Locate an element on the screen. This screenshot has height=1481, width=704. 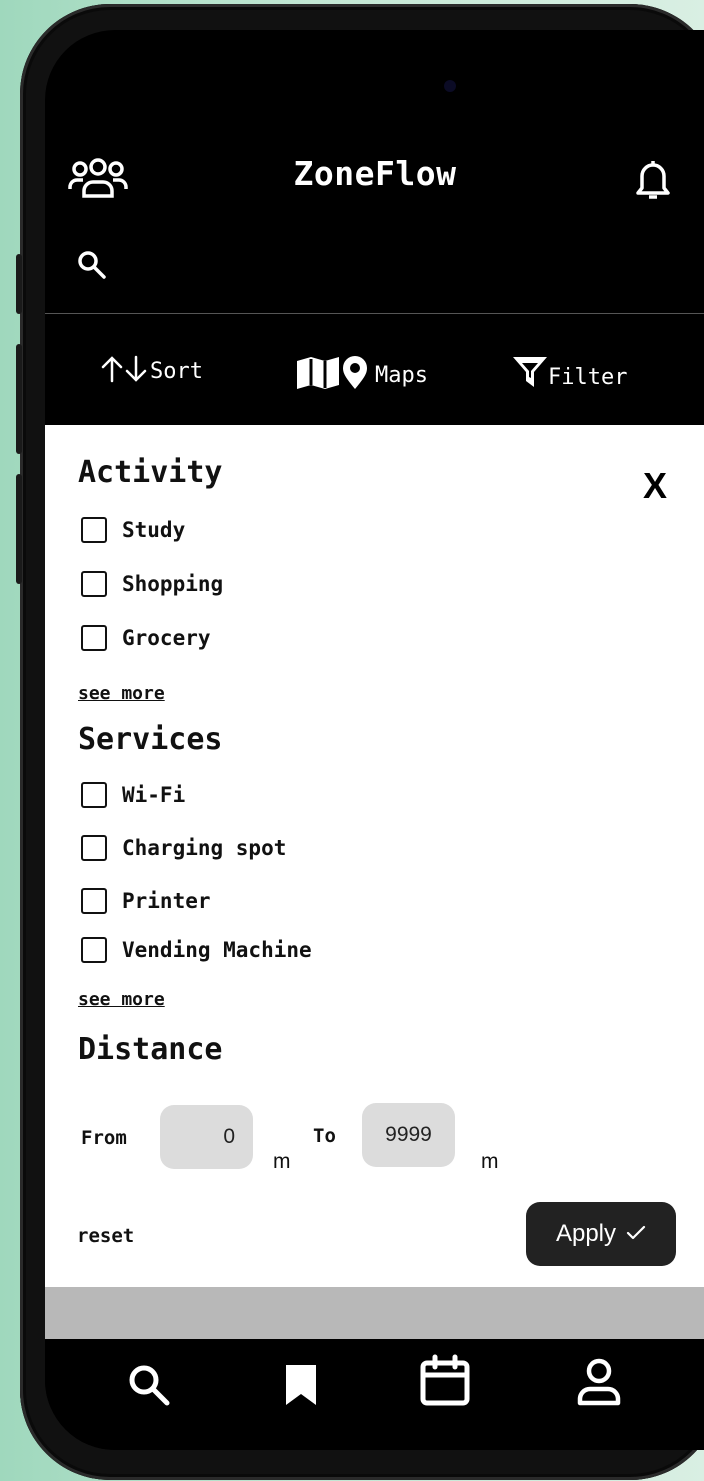
sort-arrows-icon is located at coordinates (125, 371).